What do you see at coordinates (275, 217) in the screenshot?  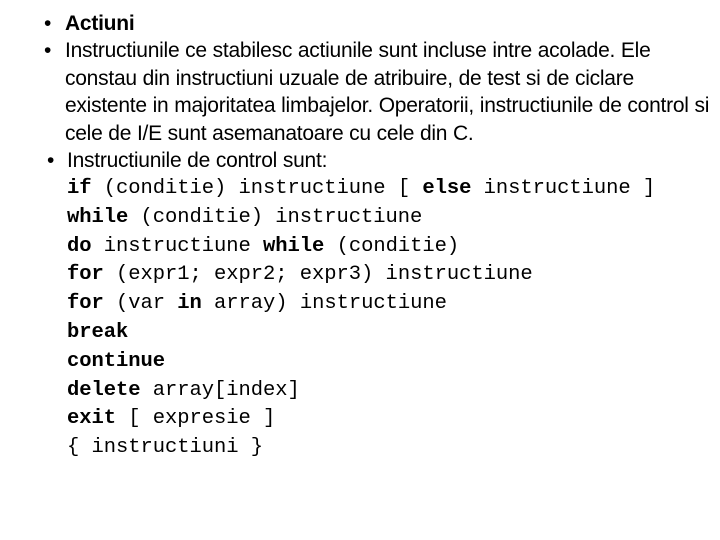 I see `code-text: (conditie) instructiune` at bounding box center [275, 217].